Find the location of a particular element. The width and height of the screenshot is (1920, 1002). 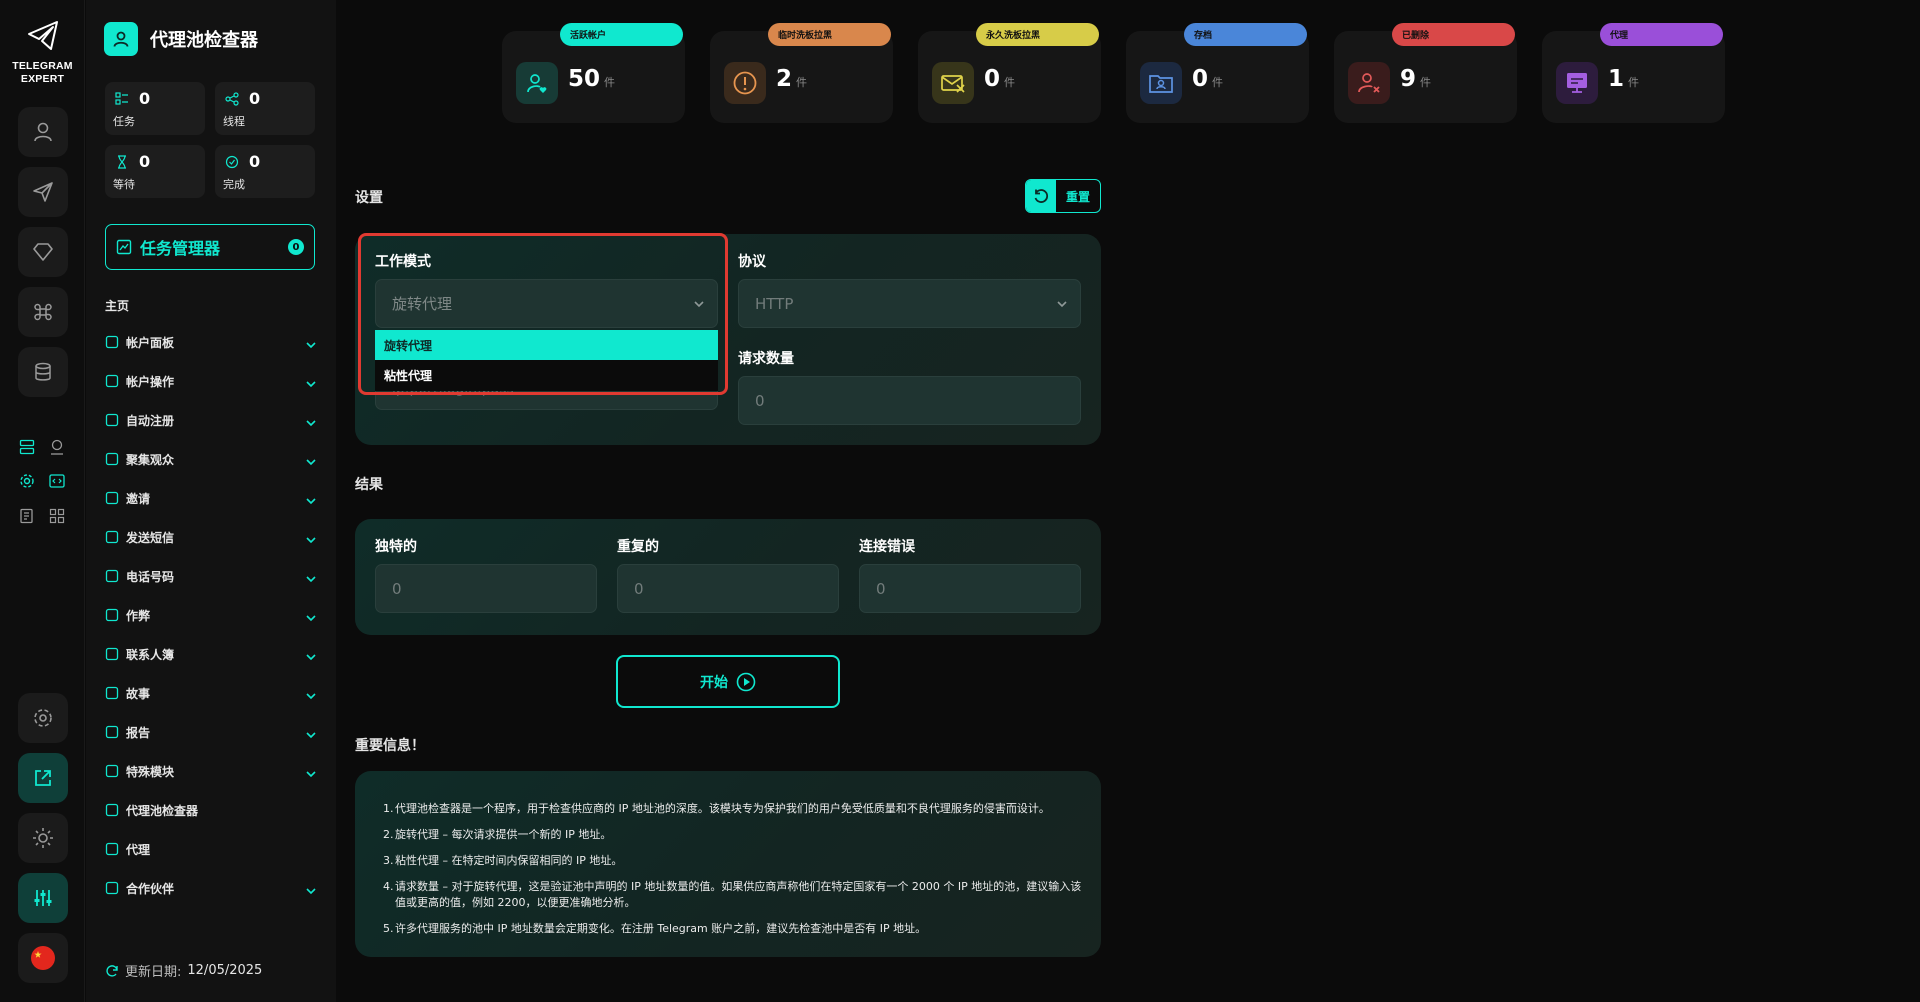

user-icon is located at coordinates (112, 381).